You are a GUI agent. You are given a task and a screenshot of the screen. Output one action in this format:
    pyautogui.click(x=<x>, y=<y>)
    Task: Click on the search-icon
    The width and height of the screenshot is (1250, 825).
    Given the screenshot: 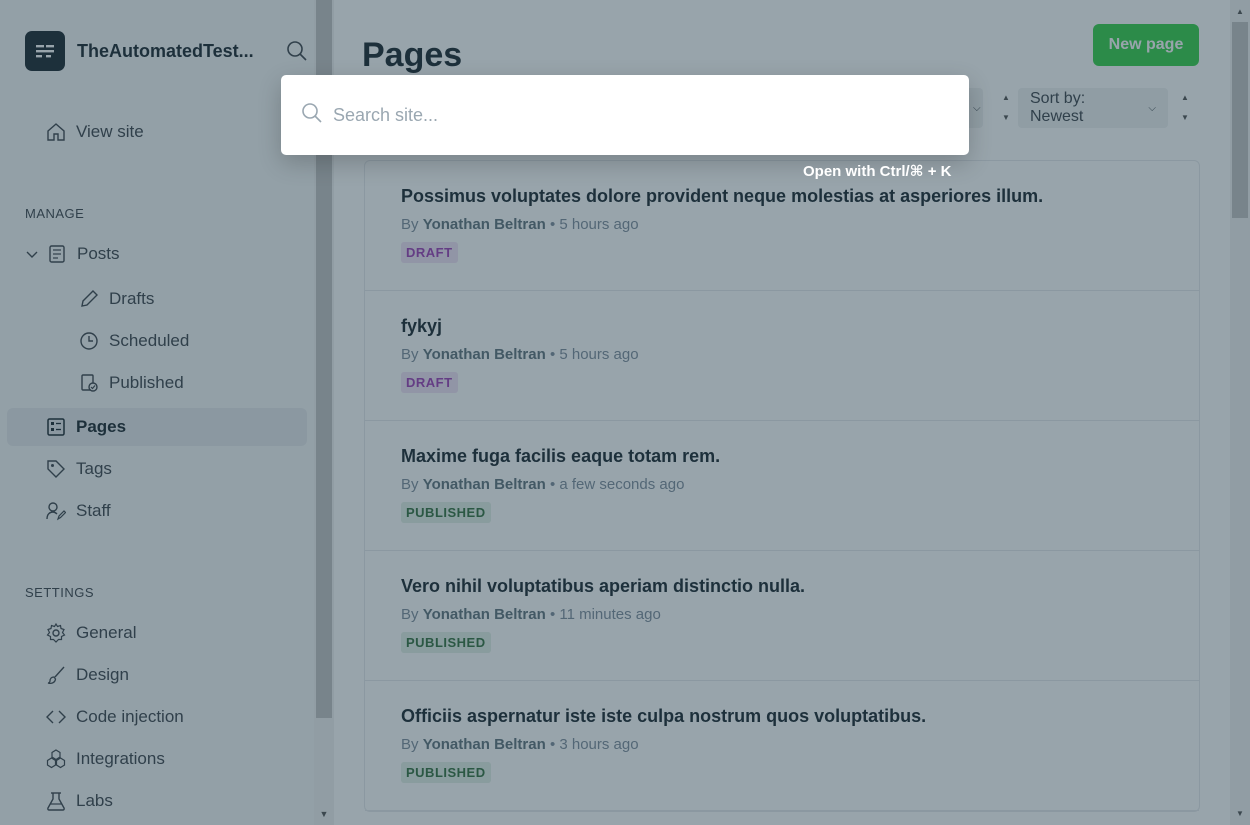 What is the action you would take?
    pyautogui.click(x=312, y=115)
    